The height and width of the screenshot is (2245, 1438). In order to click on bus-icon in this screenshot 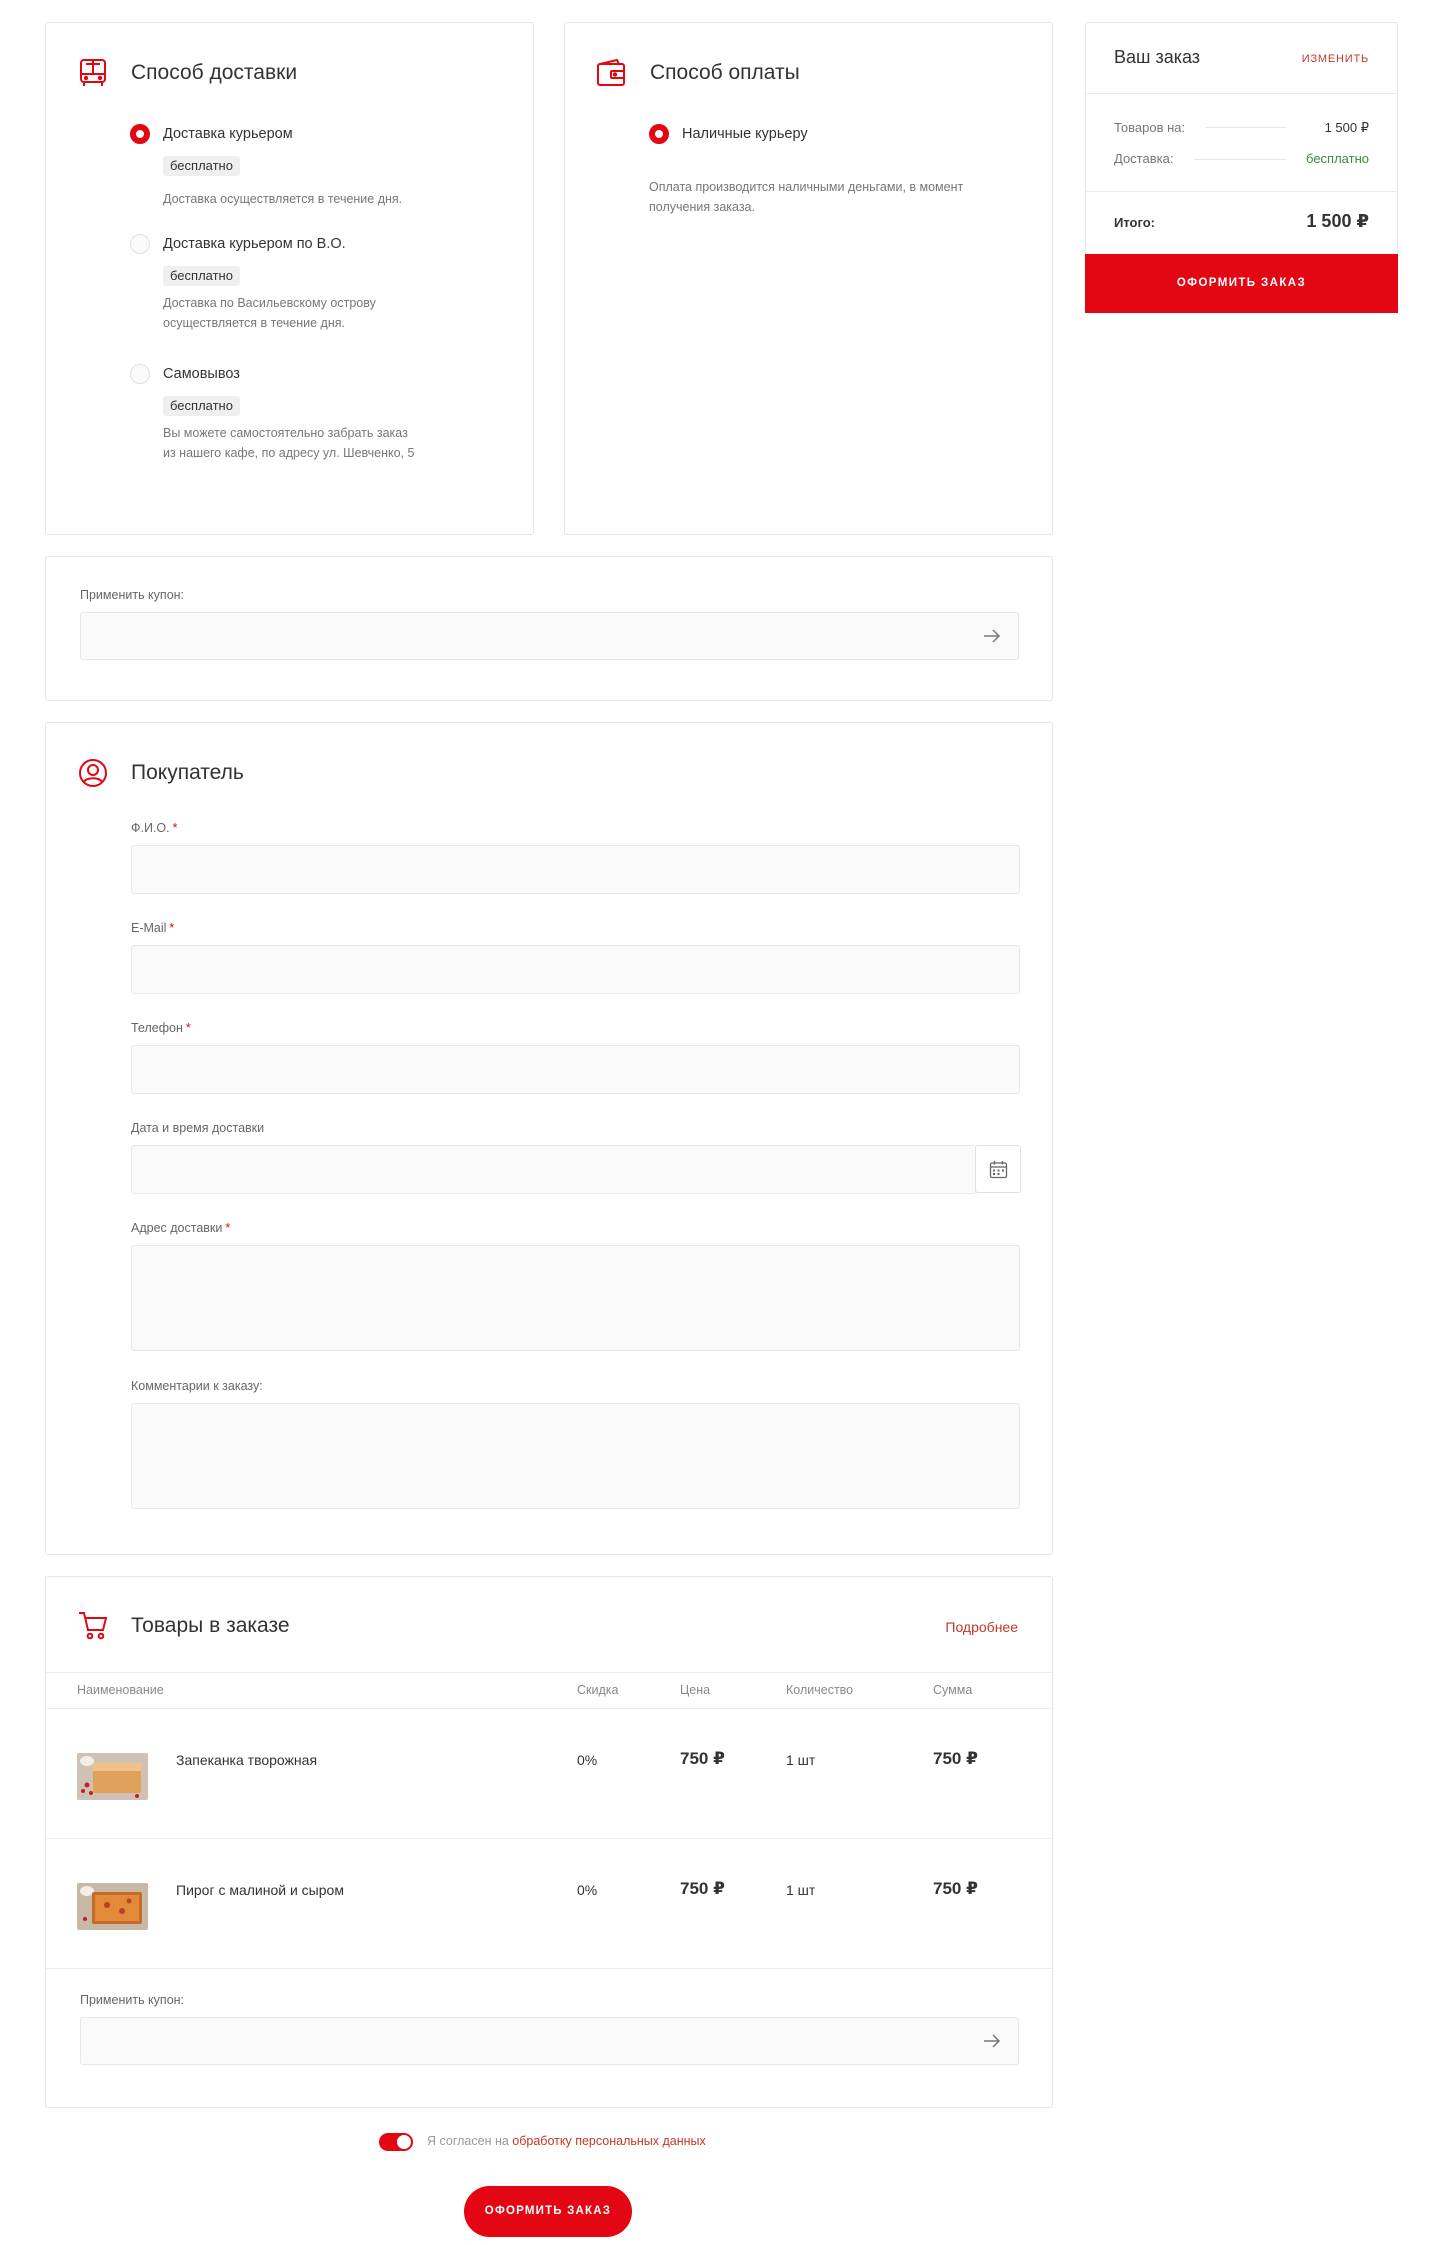, I will do `click(93, 72)`.